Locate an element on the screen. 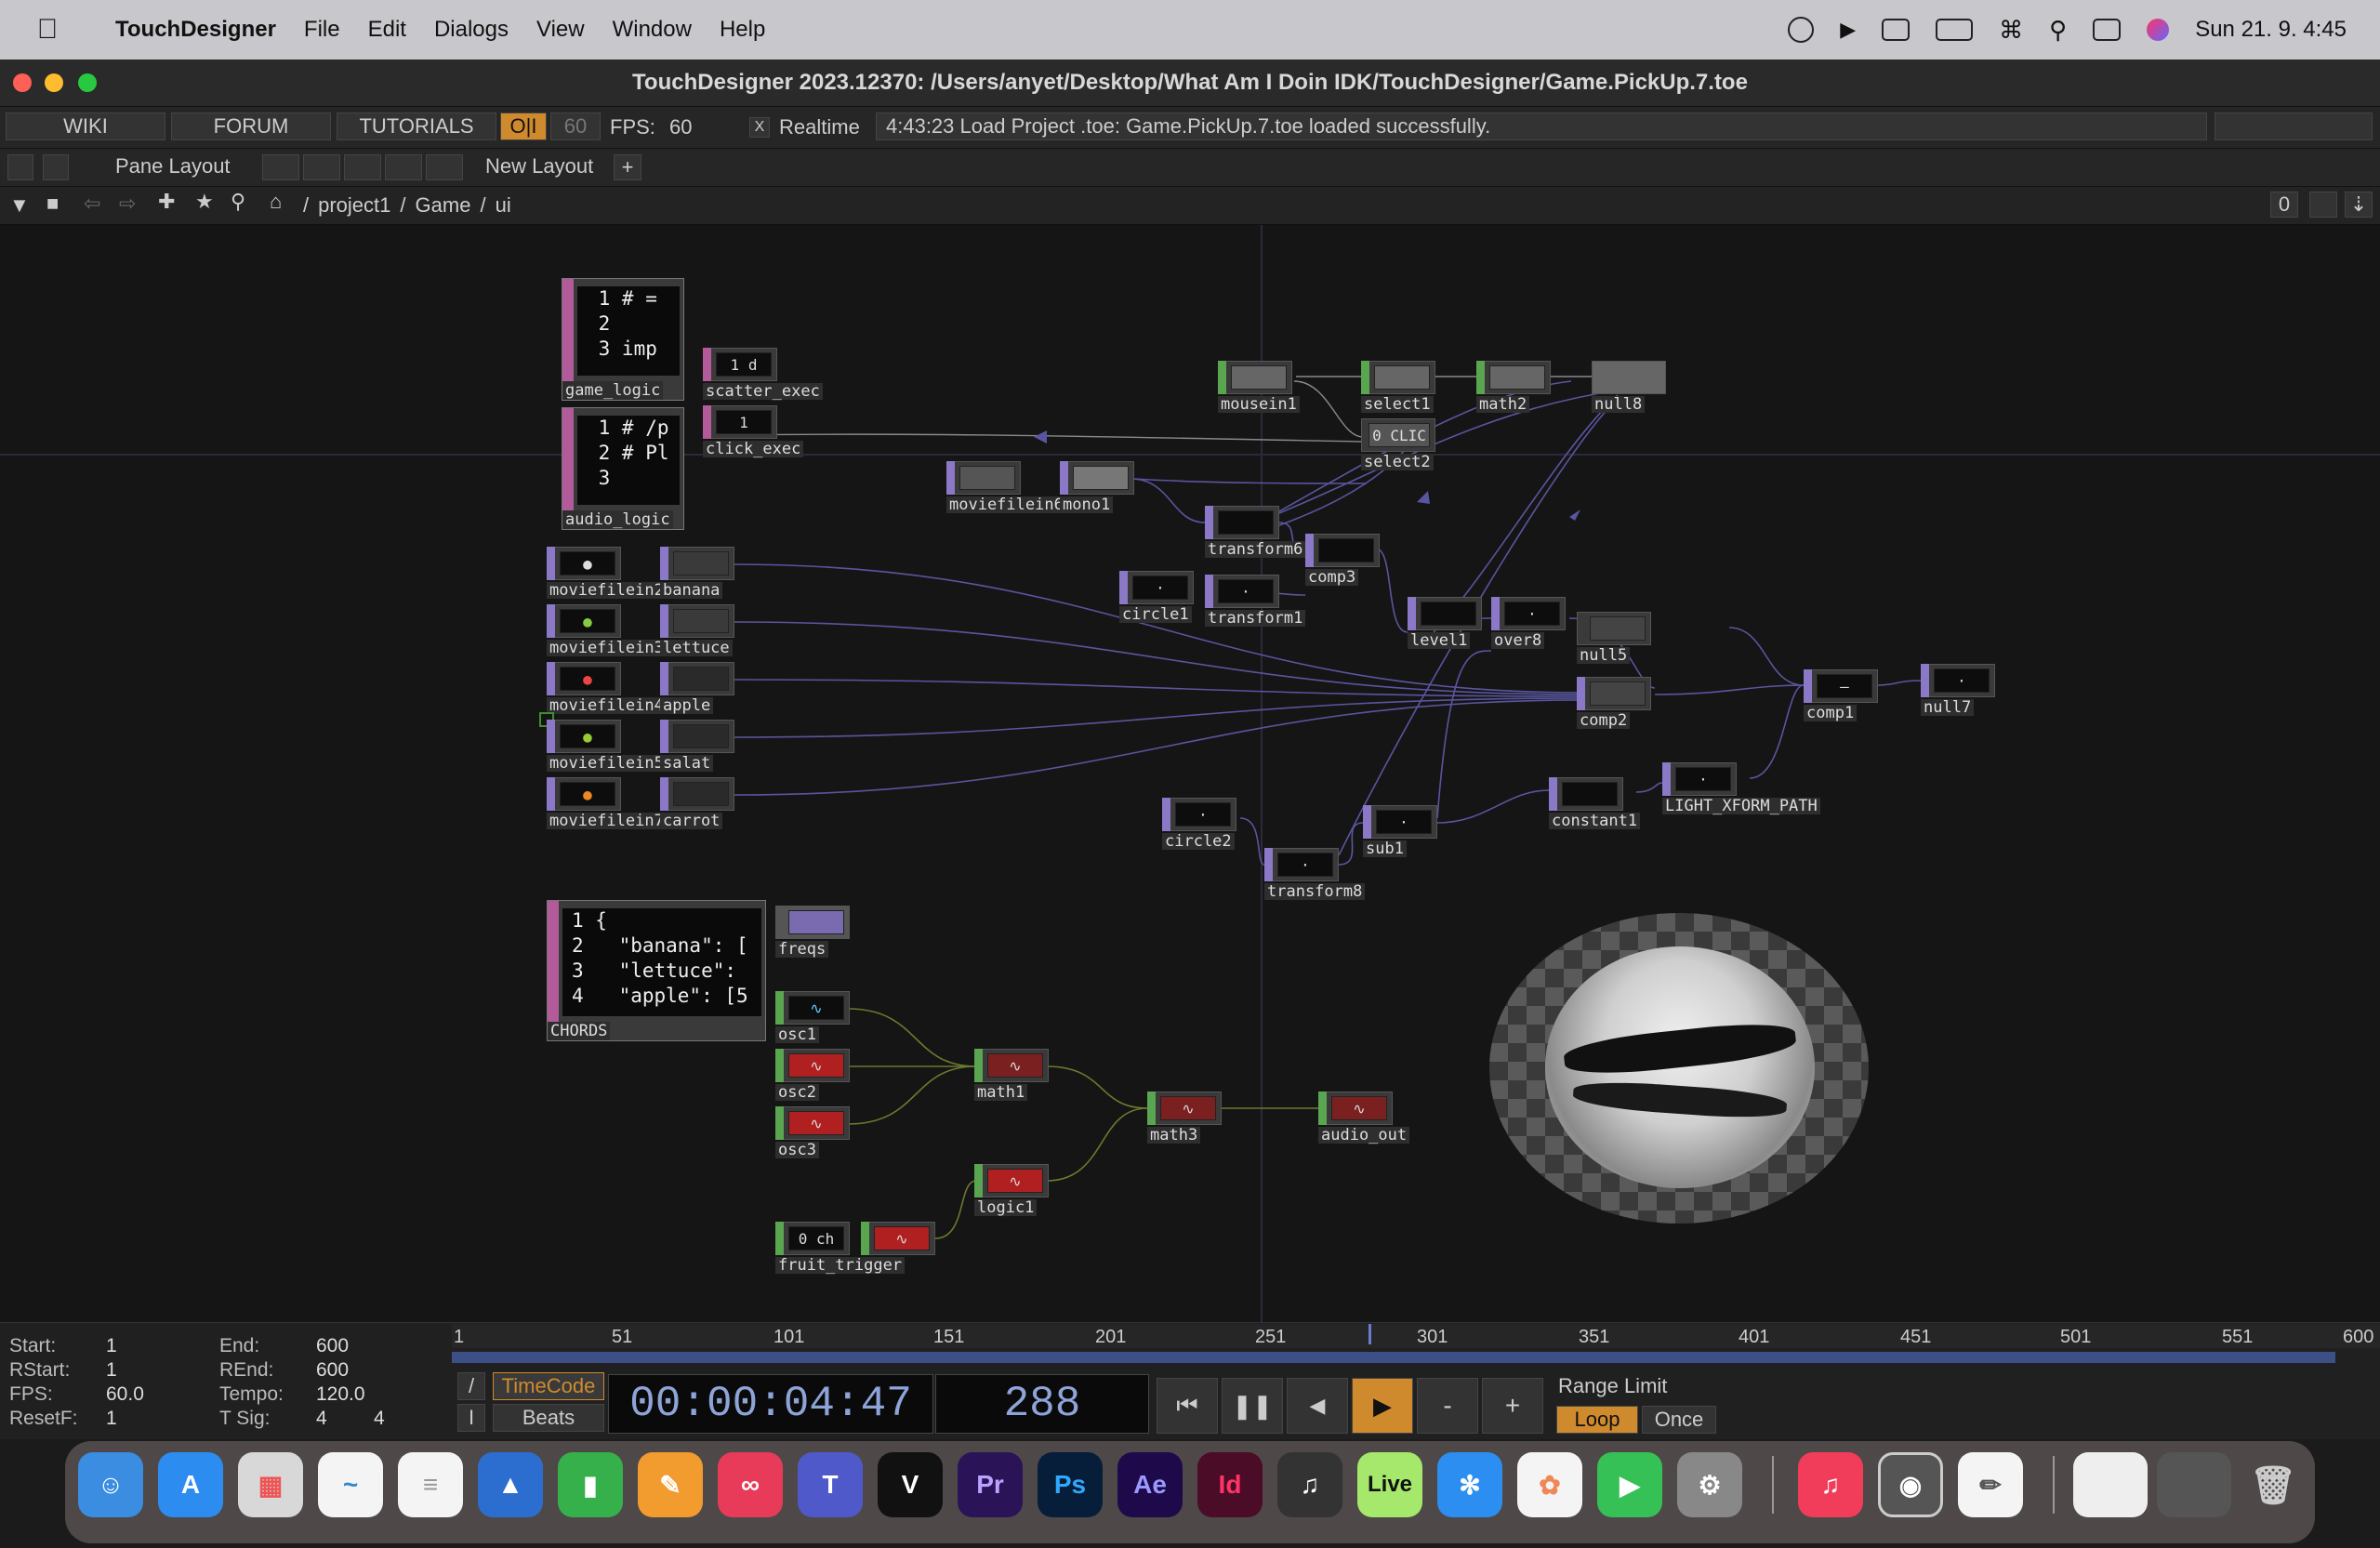  finder-icon: ☺ is located at coordinates (110, 1484).